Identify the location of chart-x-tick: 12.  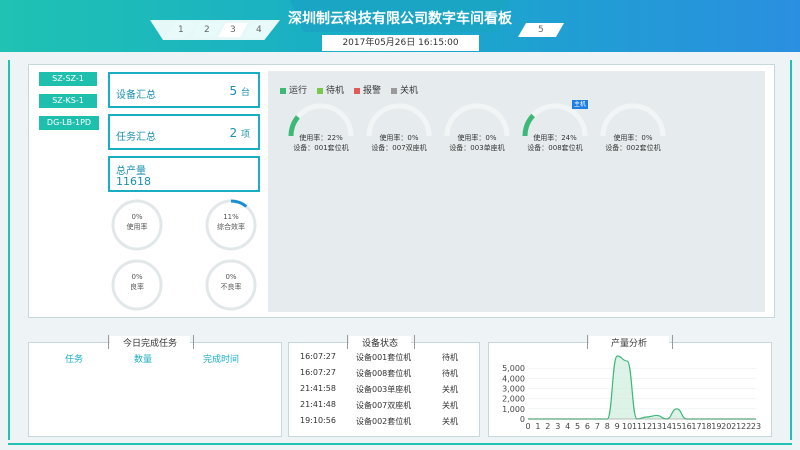
(647, 426).